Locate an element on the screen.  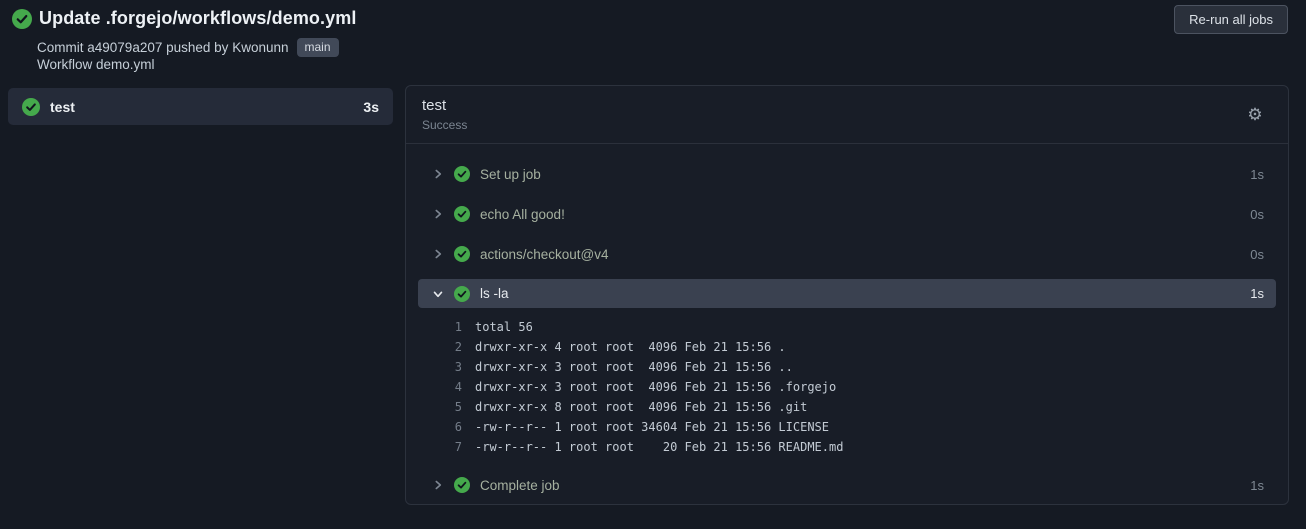
log-line-number: 2 is located at coordinates (458, 347).